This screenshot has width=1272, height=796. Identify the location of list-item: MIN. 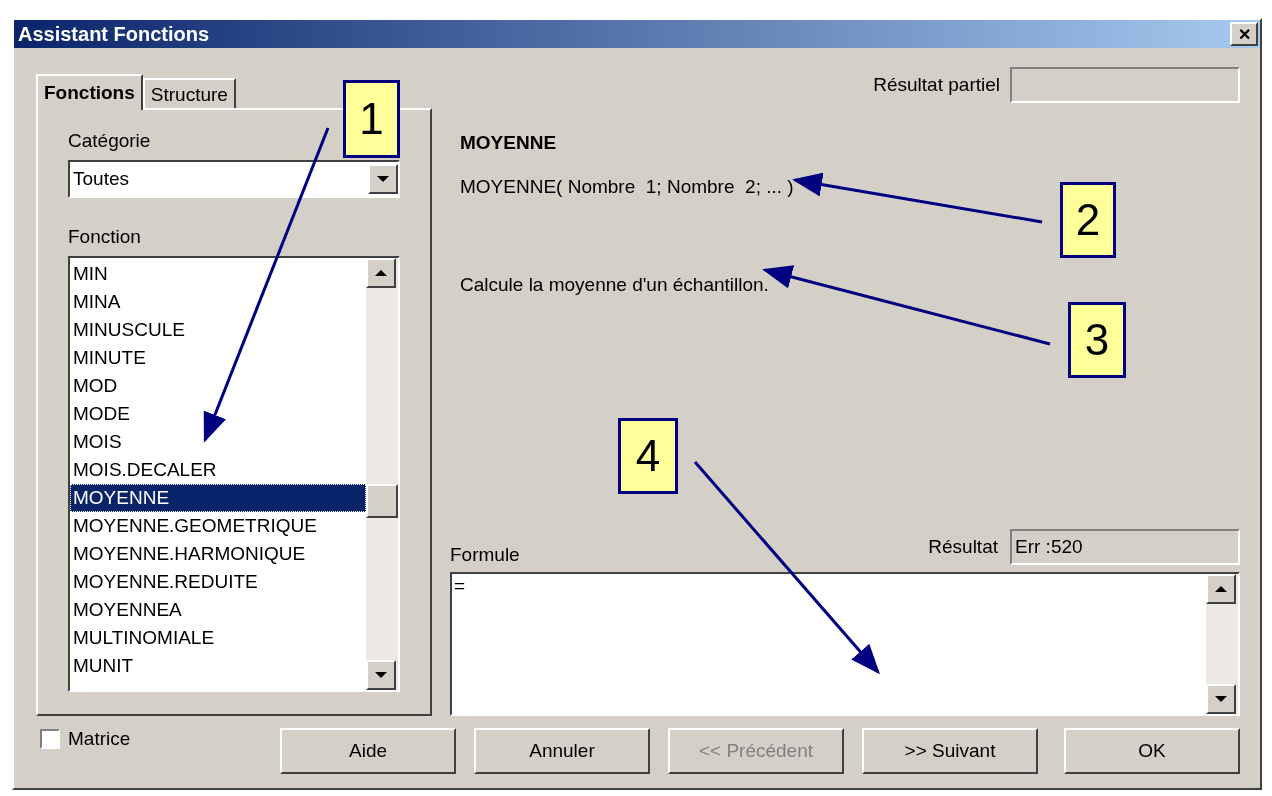
(218, 274).